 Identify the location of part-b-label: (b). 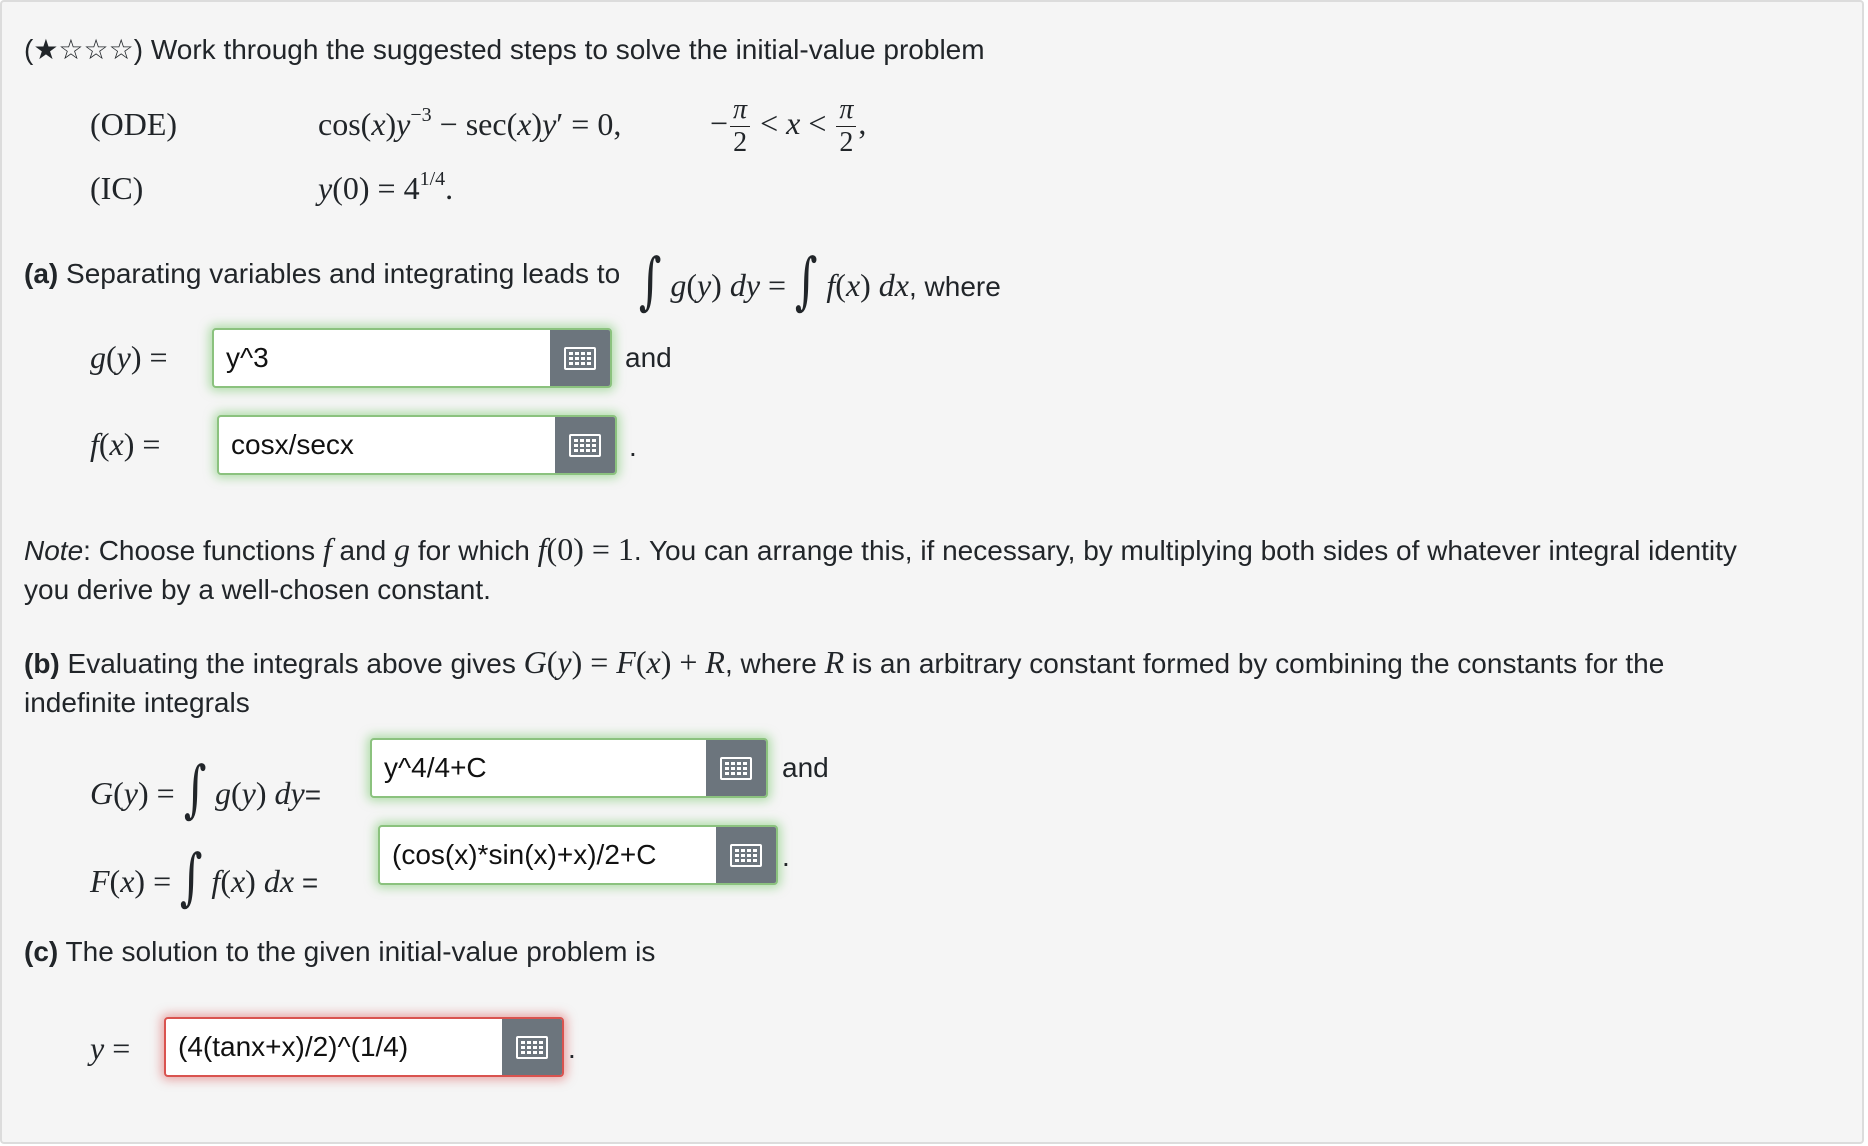
(42, 663).